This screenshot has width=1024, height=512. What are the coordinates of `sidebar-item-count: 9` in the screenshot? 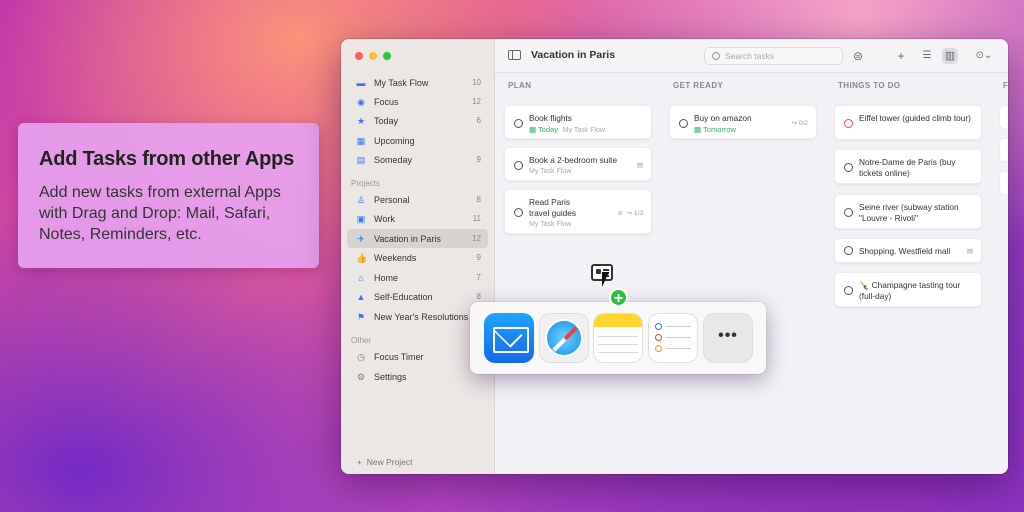 It's located at (478, 159).